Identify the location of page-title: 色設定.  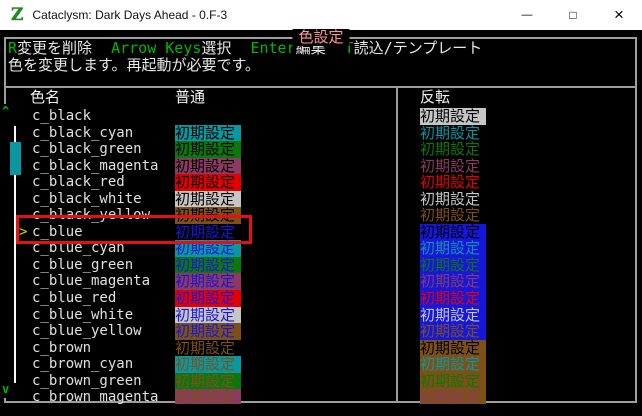
(321, 37).